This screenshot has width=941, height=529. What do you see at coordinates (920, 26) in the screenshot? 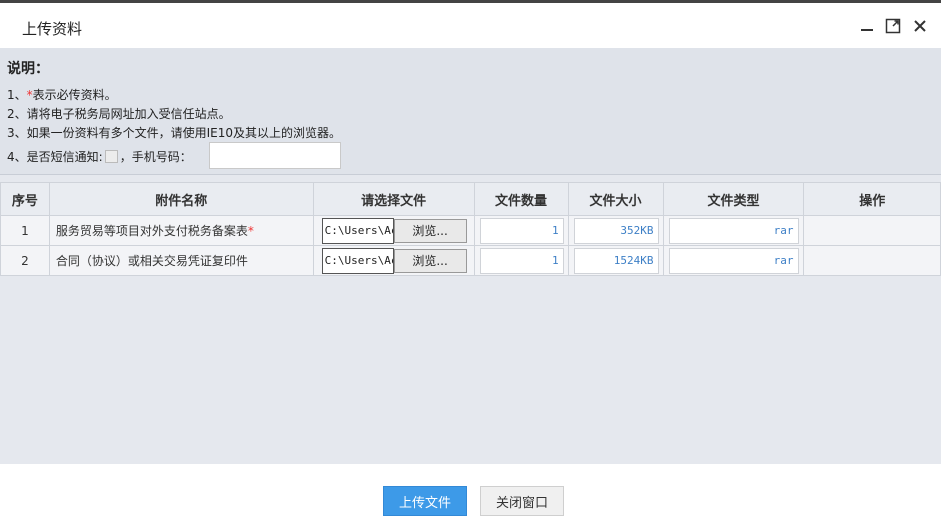
I see `close-icon` at bounding box center [920, 26].